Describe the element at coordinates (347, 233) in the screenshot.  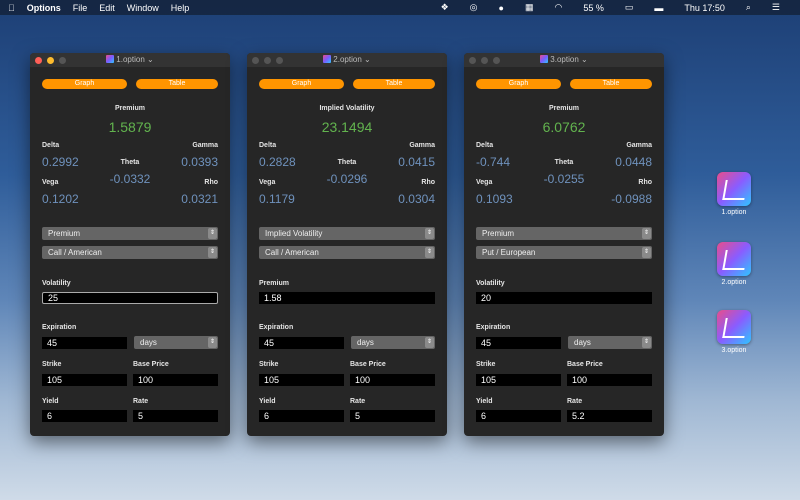
I see `output-select: Implied Volatility ⇕` at that location.